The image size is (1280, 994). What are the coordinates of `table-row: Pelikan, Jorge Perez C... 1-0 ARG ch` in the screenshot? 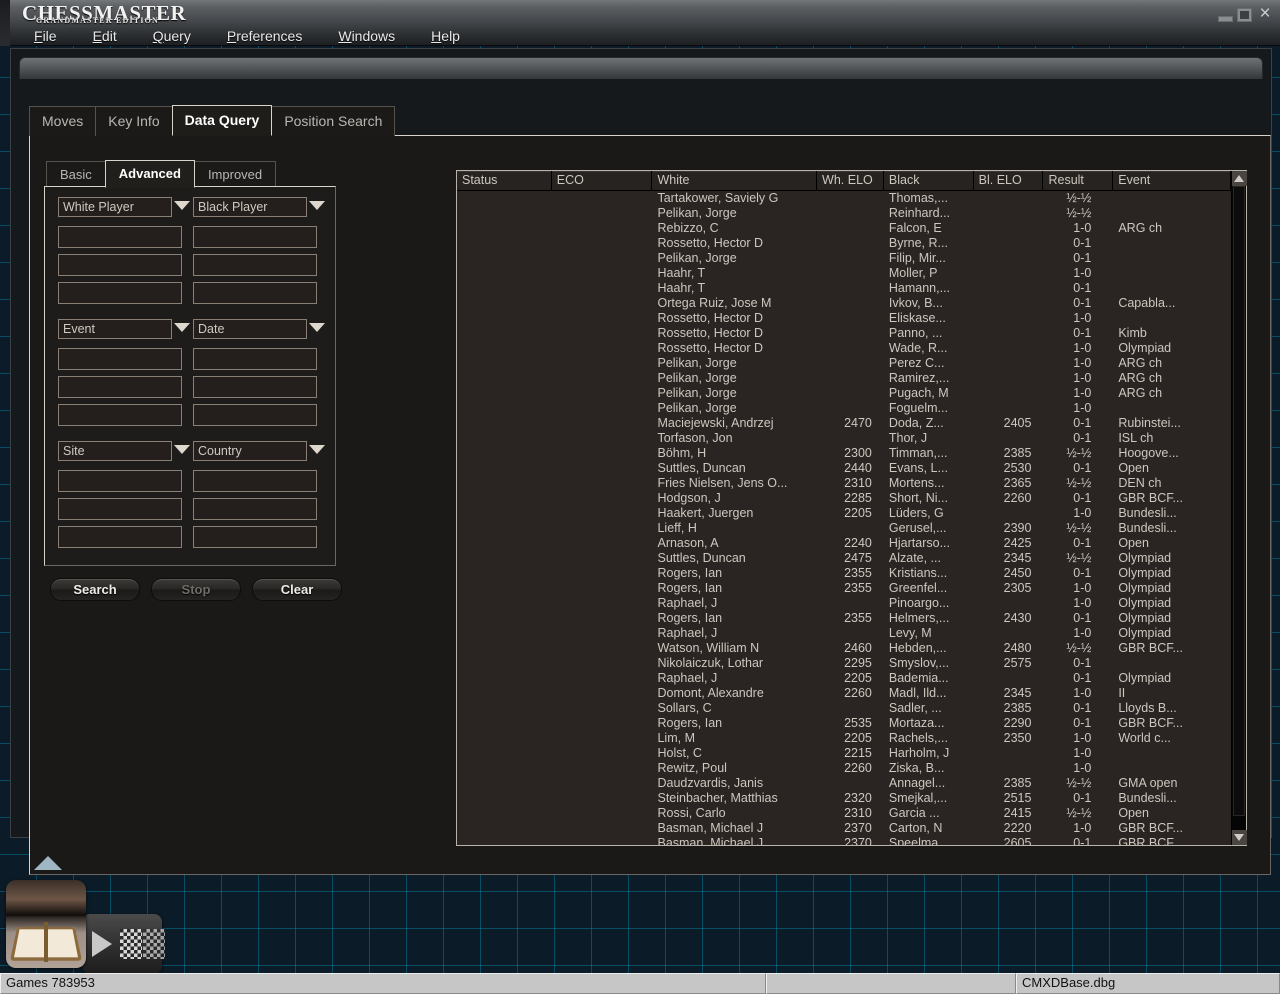 It's located at (844, 363).